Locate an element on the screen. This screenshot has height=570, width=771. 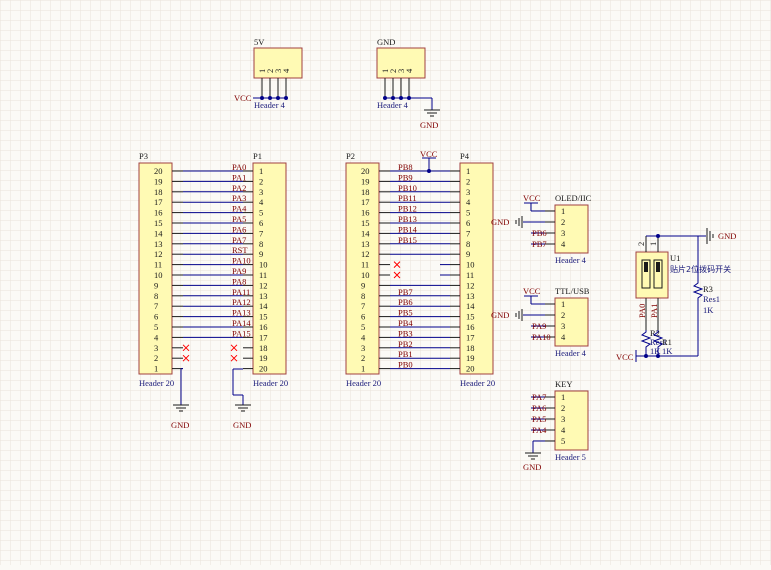
p1-pin-num: 13 is located at coordinates (263, 296).